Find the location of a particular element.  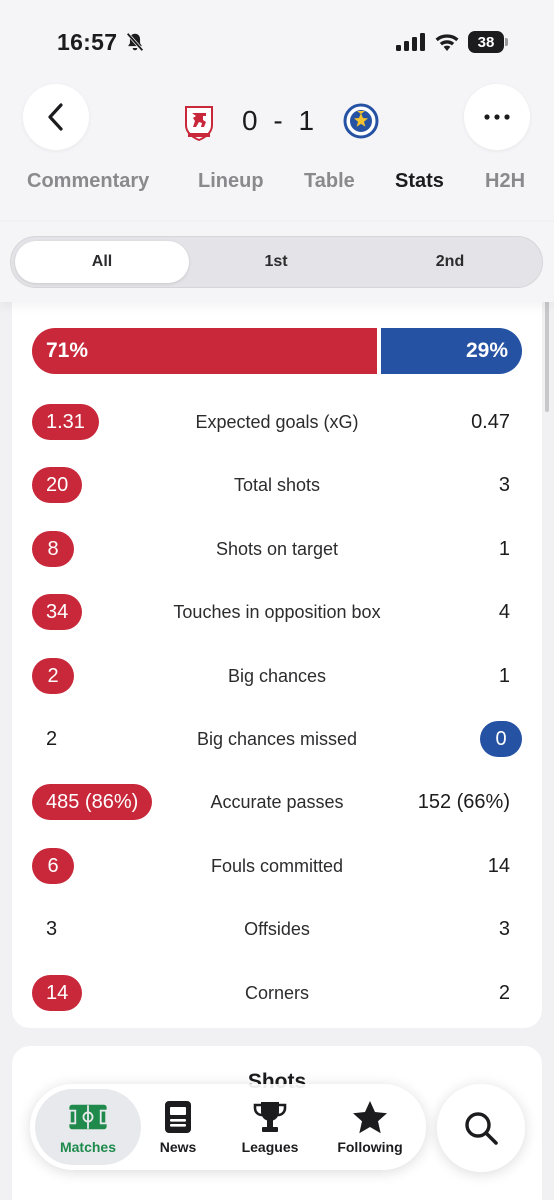

stat-label: Shots on target is located at coordinates (277, 548).